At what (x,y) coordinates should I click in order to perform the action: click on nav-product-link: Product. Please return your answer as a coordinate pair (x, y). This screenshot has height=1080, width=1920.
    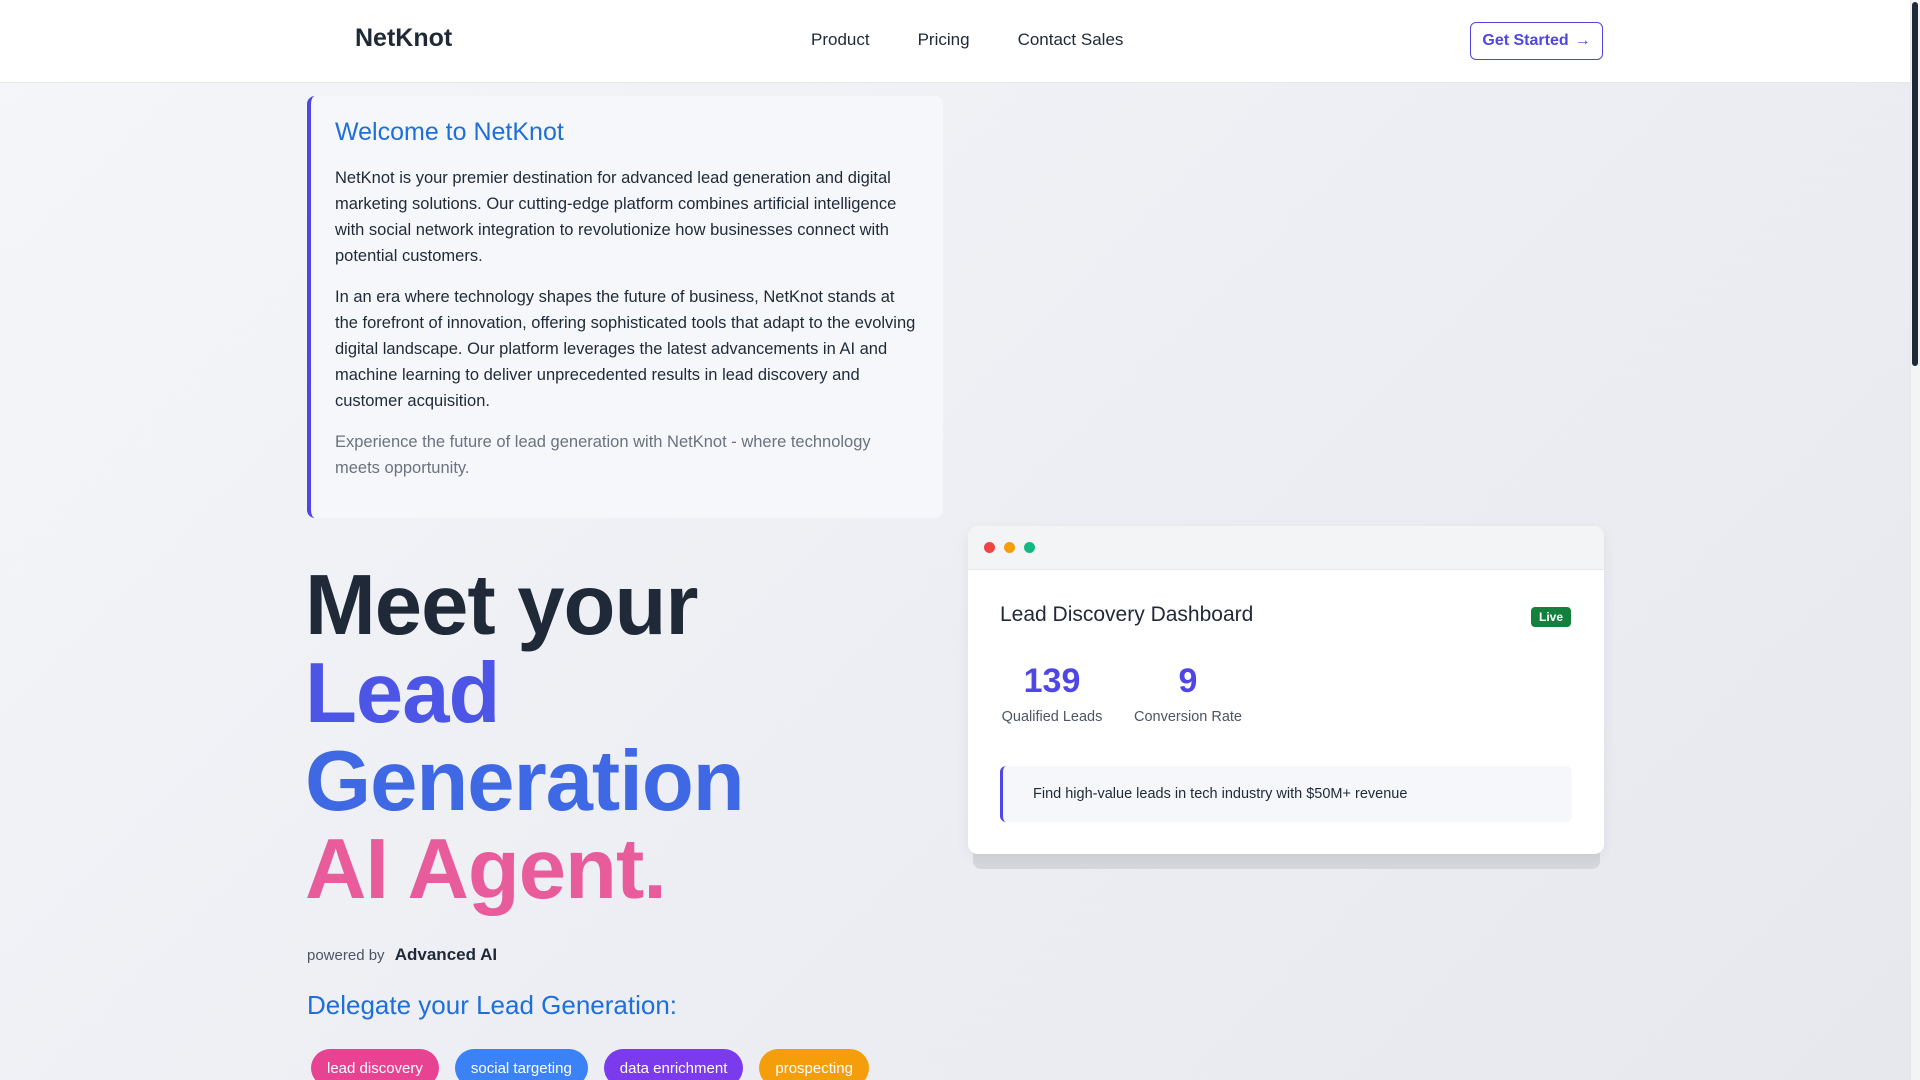
    Looking at the image, I should click on (840, 40).